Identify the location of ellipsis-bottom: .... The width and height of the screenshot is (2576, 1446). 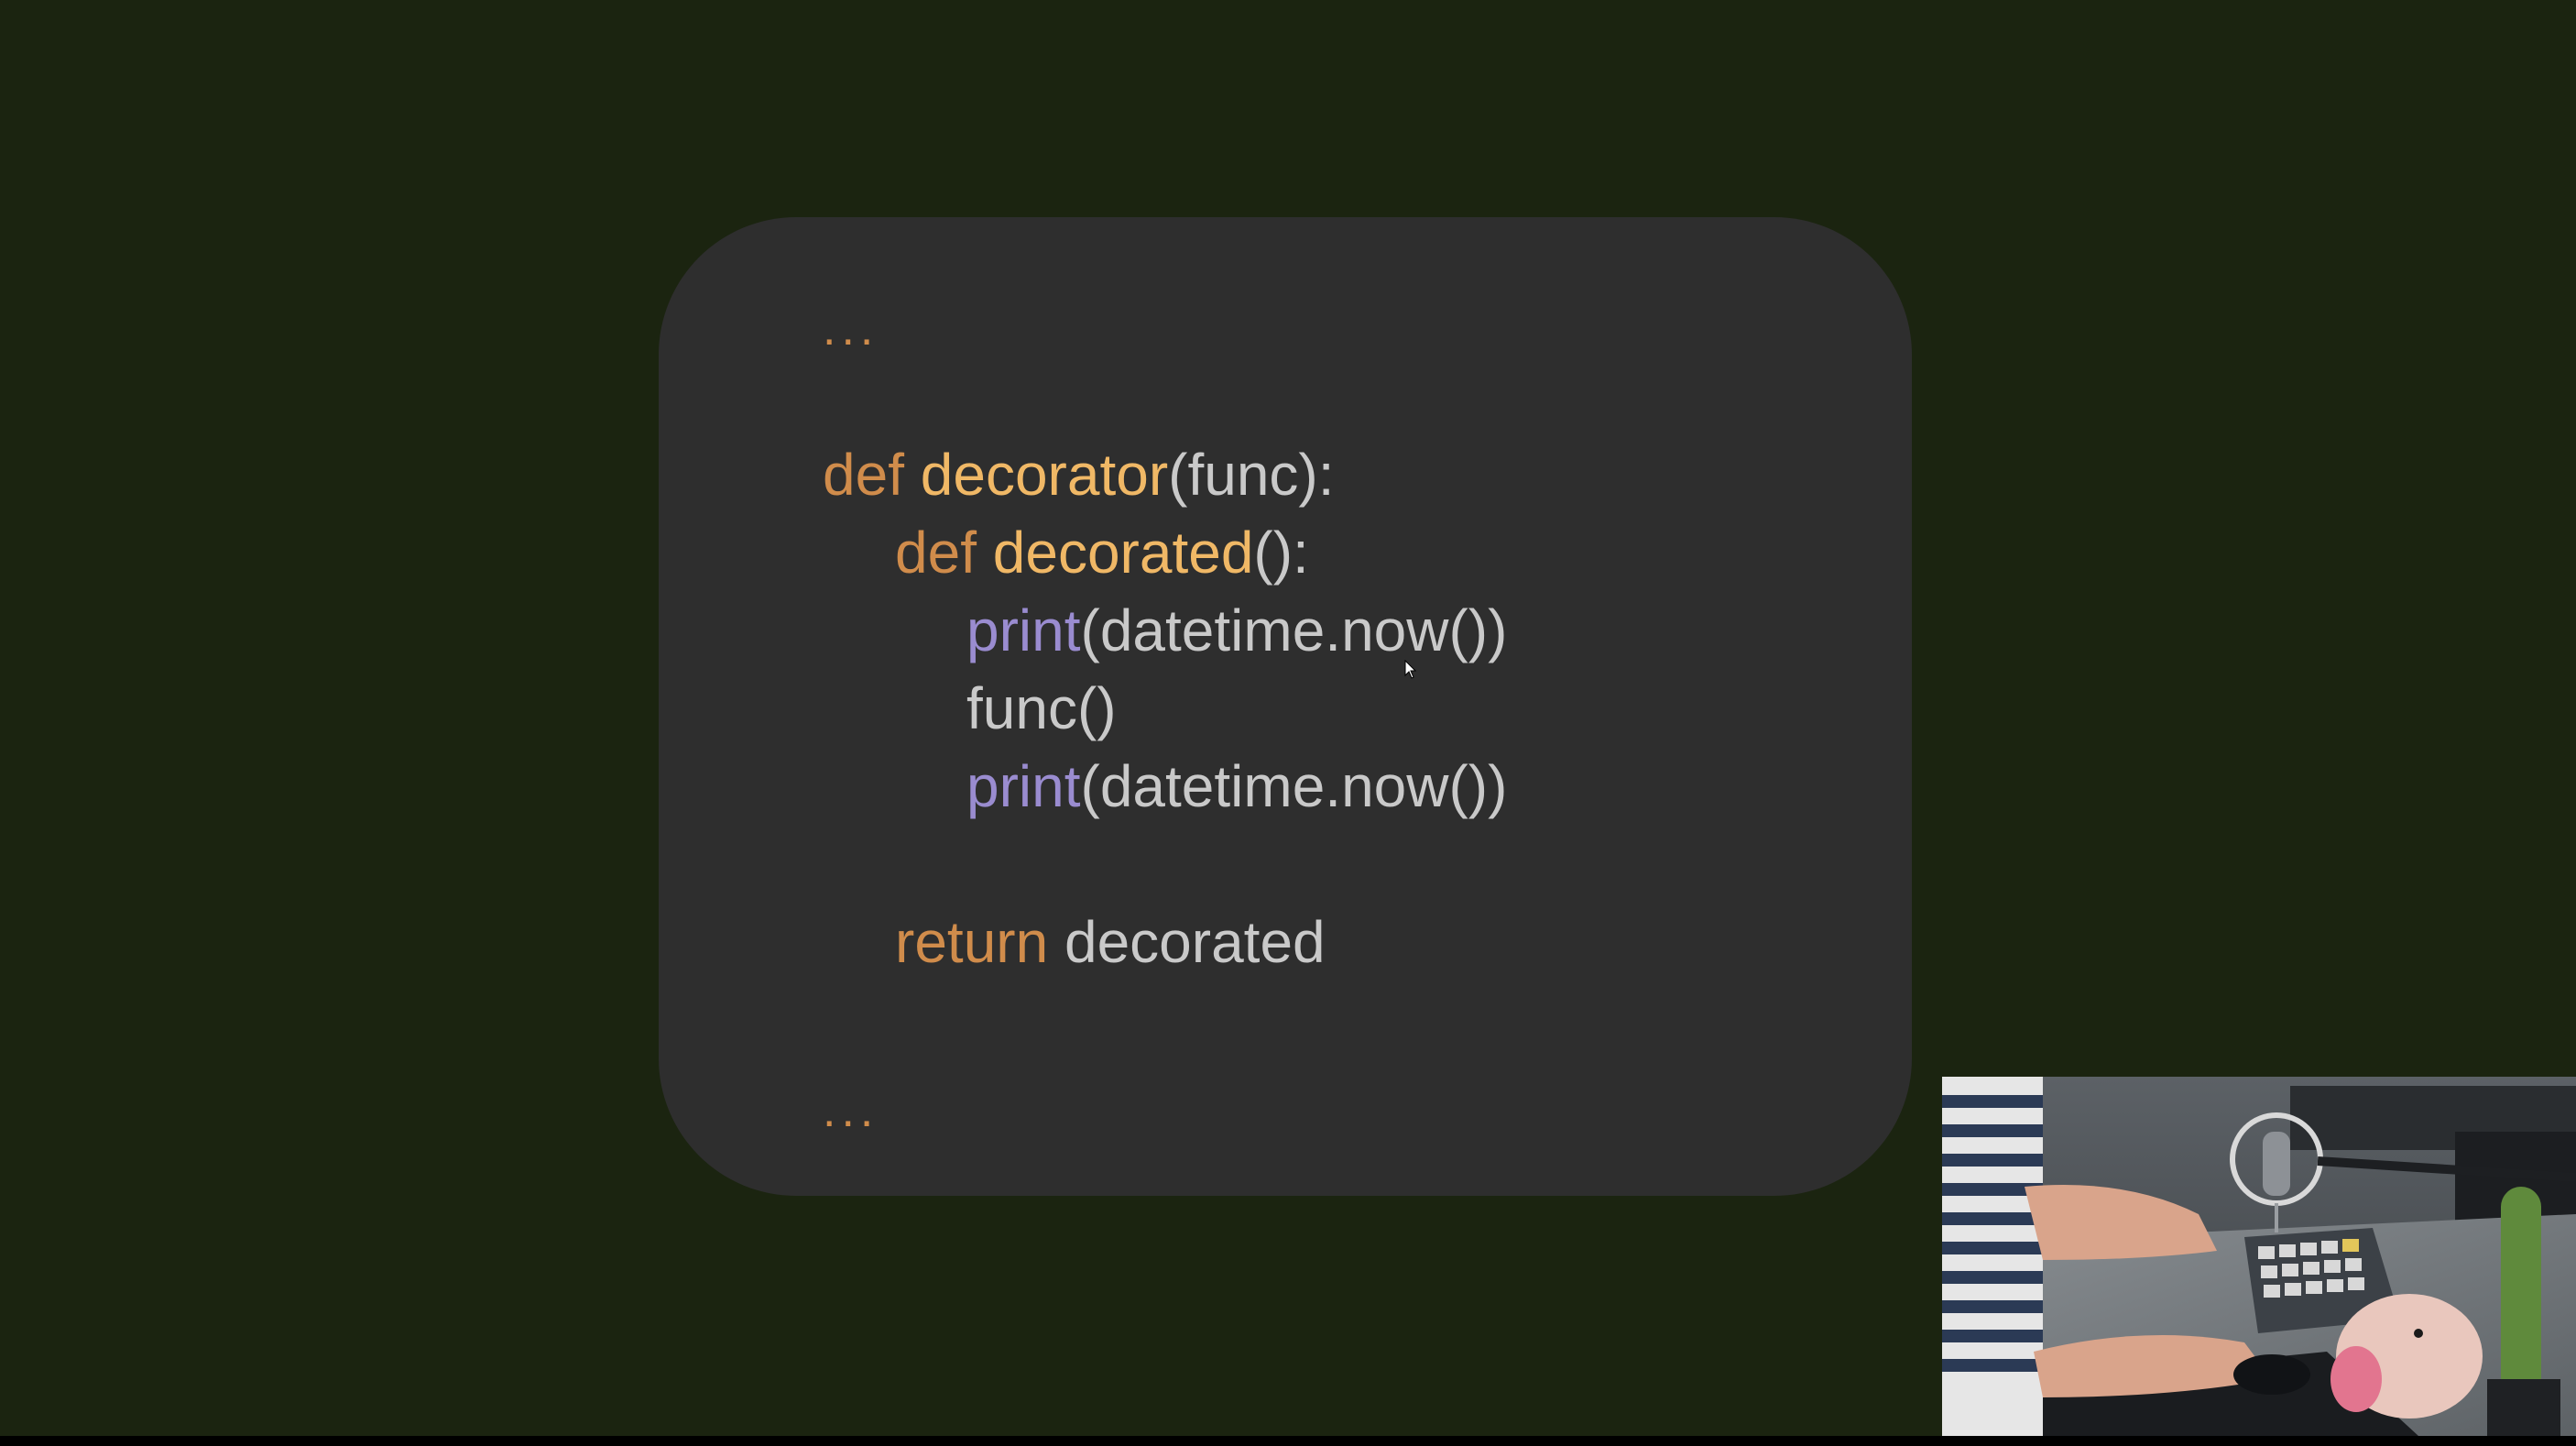
(851, 1110).